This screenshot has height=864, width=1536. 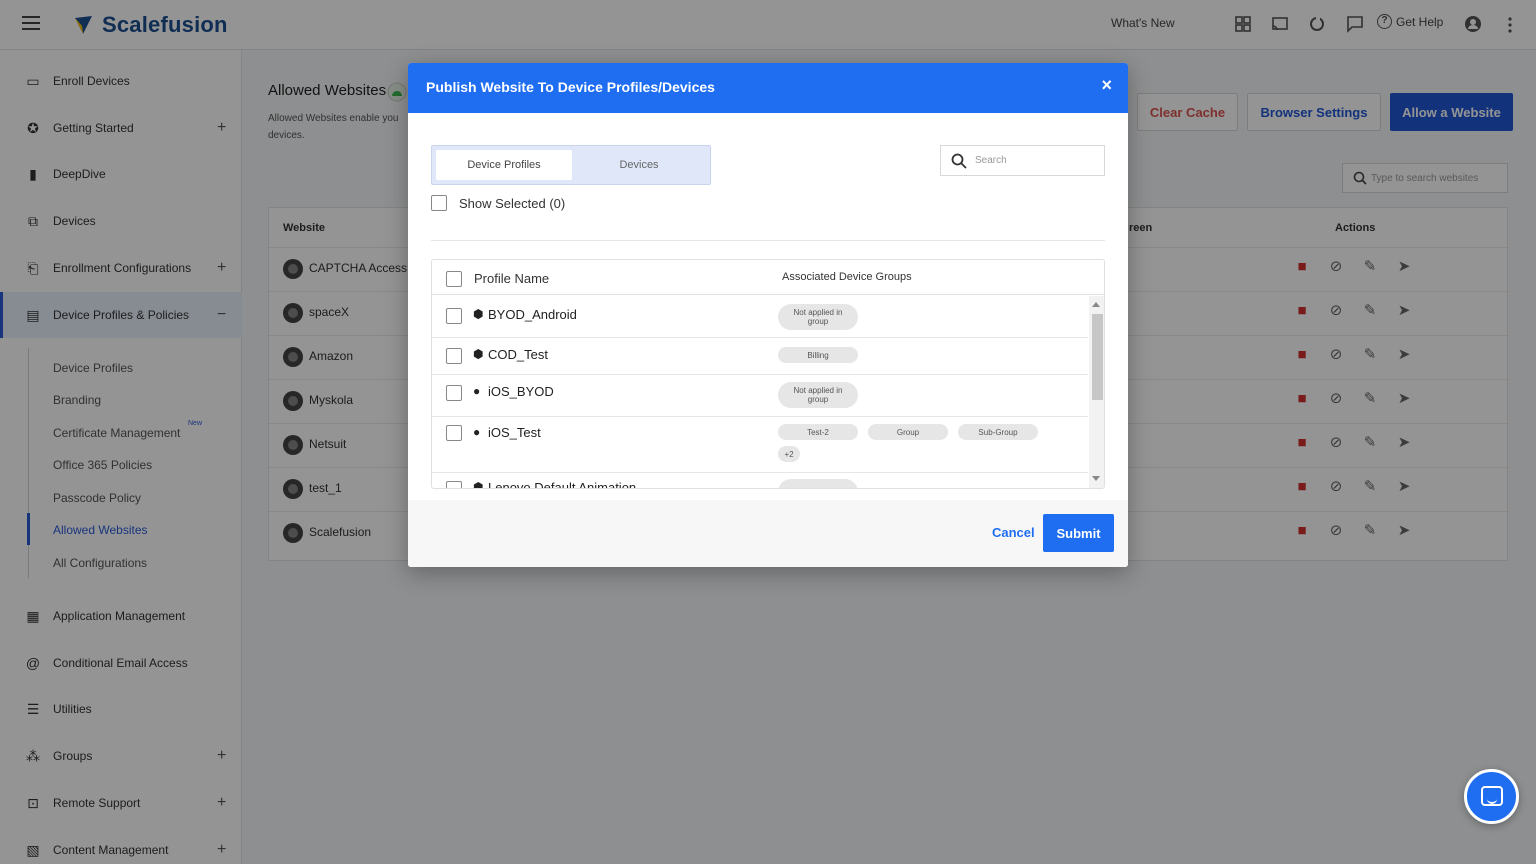 What do you see at coordinates (518, 354) in the screenshot?
I see `profile-name: COD_Test` at bounding box center [518, 354].